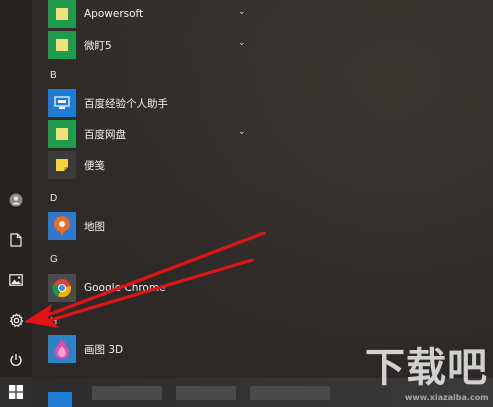 The width and height of the screenshot is (493, 407). What do you see at coordinates (447, 397) in the screenshot?
I see `watermark-url: www.xiazaiba.com` at bounding box center [447, 397].